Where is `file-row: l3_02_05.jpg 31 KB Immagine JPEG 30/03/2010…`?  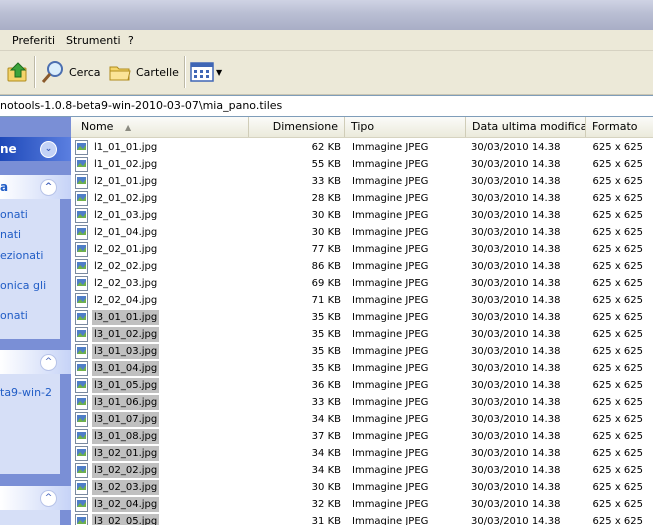 file-row: l3_02_05.jpg 31 KB Immagine JPEG 30/03/2010… is located at coordinates (362, 519).